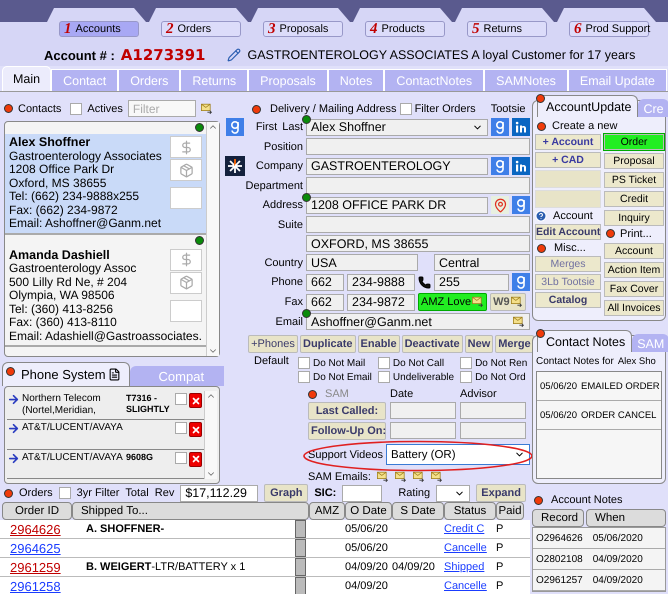 The image size is (668, 594). Describe the element at coordinates (558, 518) in the screenshot. I see `column-header: Record` at that location.